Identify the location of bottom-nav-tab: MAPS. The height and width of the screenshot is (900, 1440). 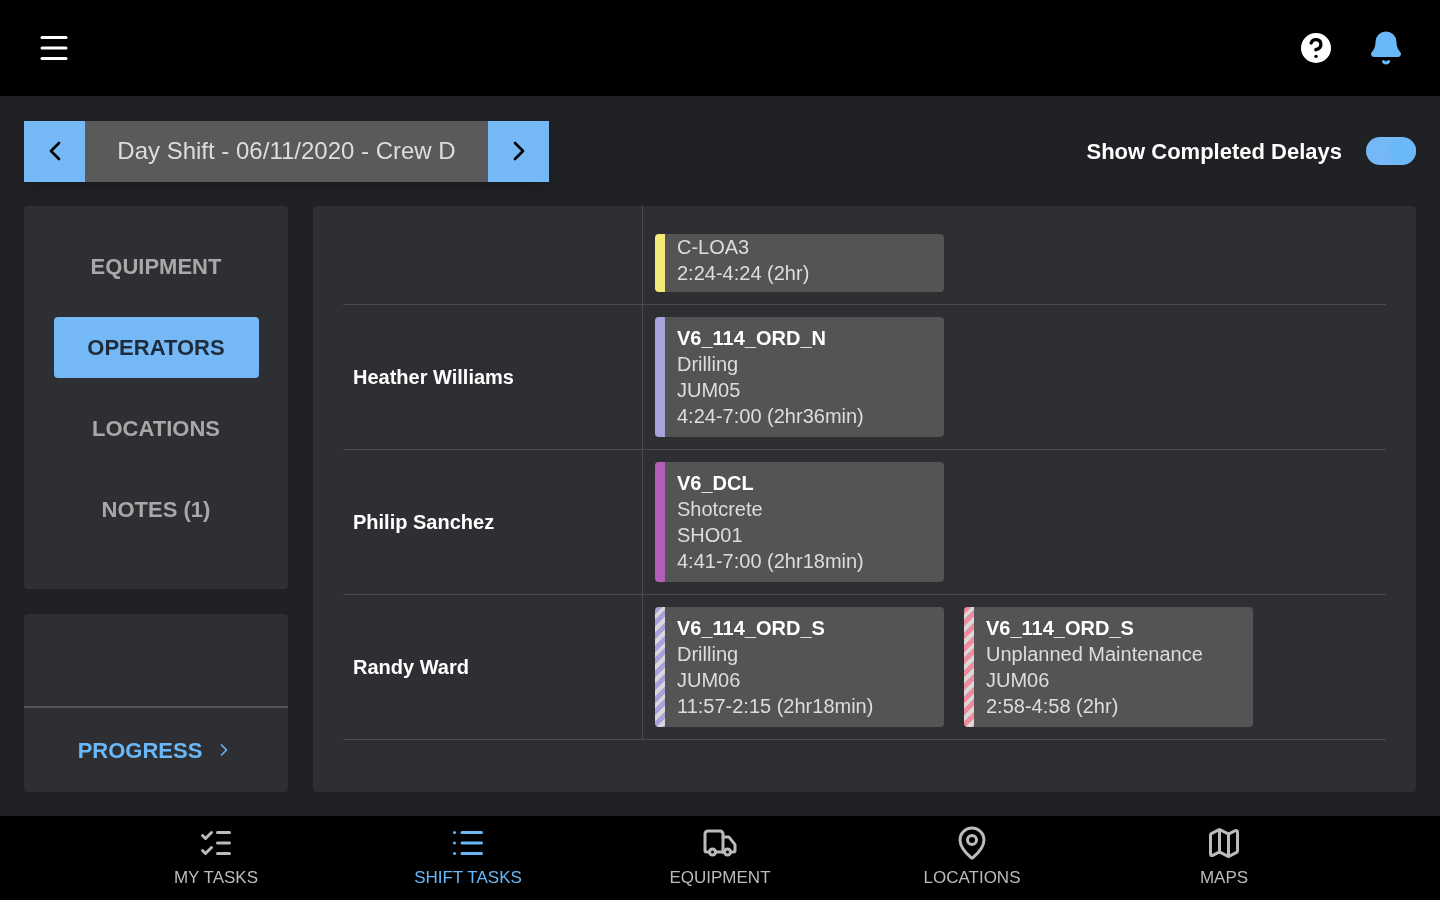
(1224, 858).